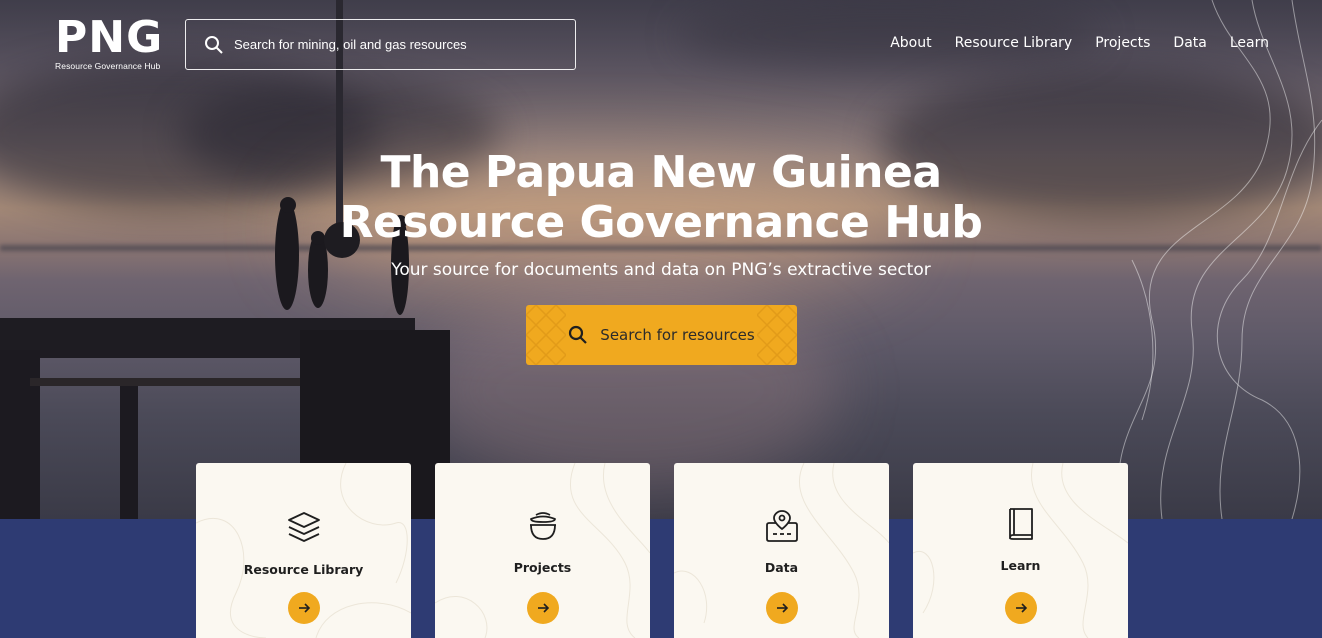 Image resolution: width=1322 pixels, height=638 pixels. I want to click on nav-learn: Learn, so click(1249, 43).